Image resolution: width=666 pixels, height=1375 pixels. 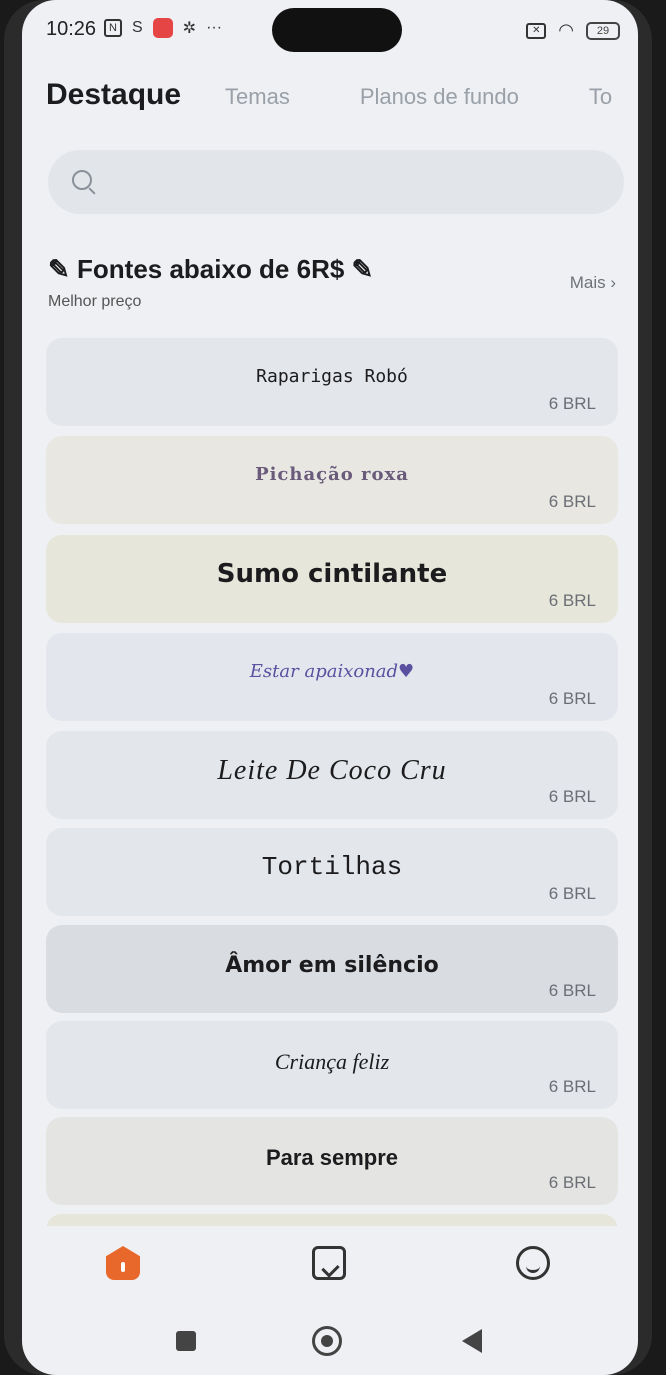 I want to click on status-notification-icons: N S ✲ ···, so click(x=163, y=28).